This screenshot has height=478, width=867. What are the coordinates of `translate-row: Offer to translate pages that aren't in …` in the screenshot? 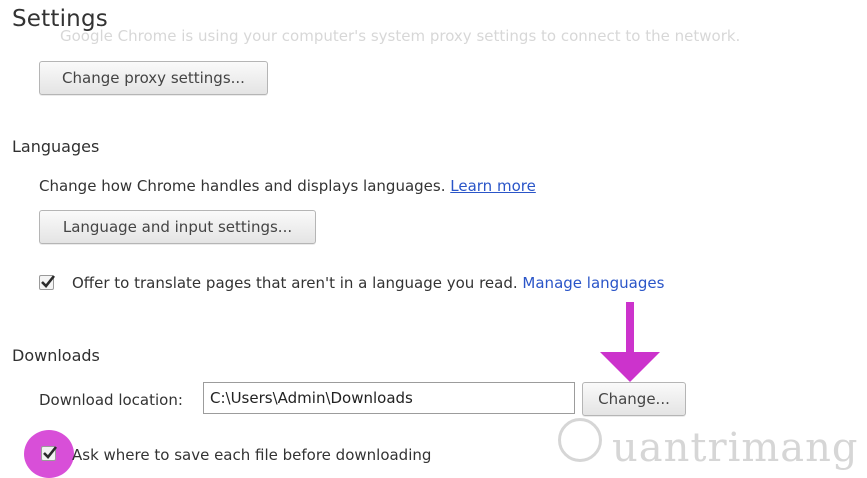 It's located at (368, 283).